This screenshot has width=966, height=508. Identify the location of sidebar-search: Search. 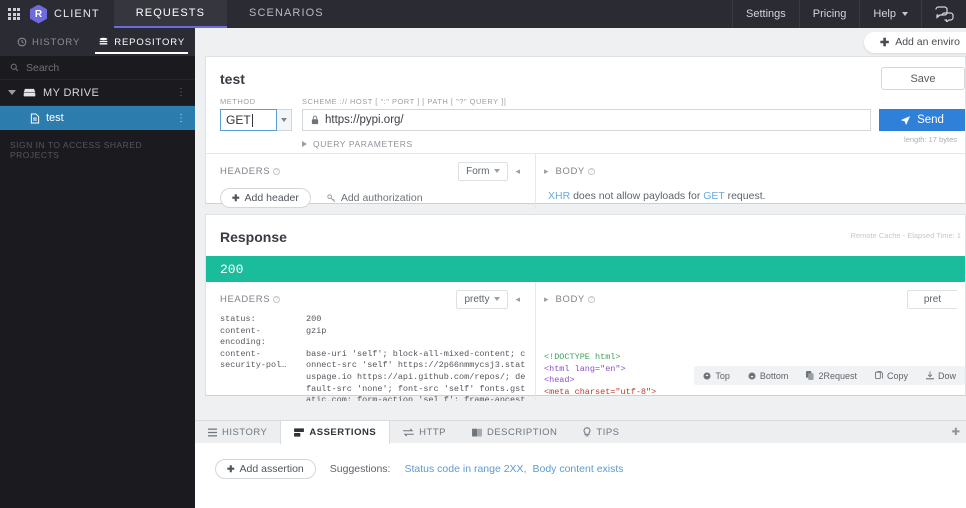
(97, 68).